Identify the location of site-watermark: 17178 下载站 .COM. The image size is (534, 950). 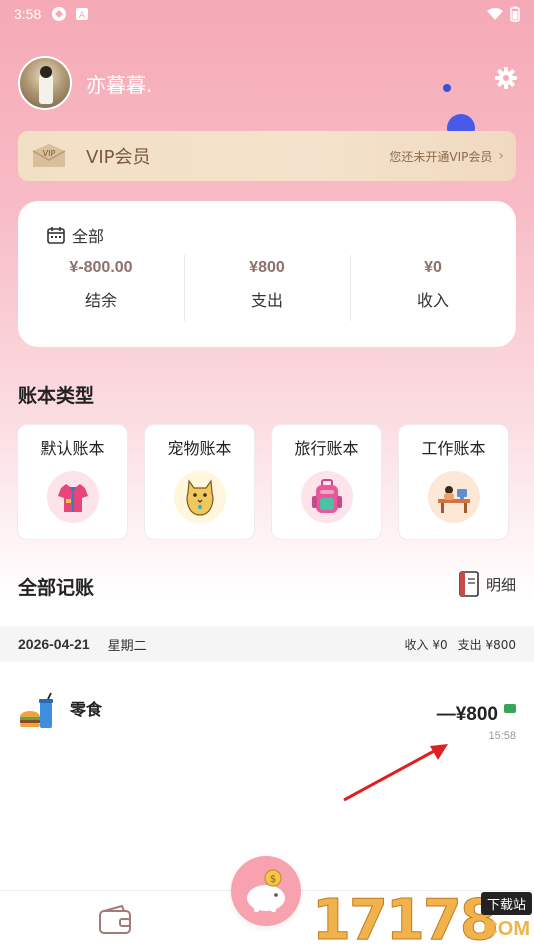
(421, 919).